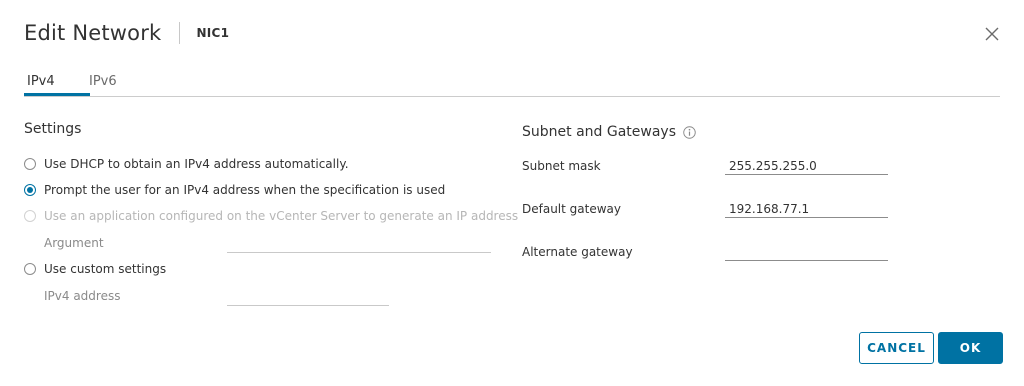  Describe the element at coordinates (57, 94) in the screenshot. I see `active-tab-indicator` at that location.